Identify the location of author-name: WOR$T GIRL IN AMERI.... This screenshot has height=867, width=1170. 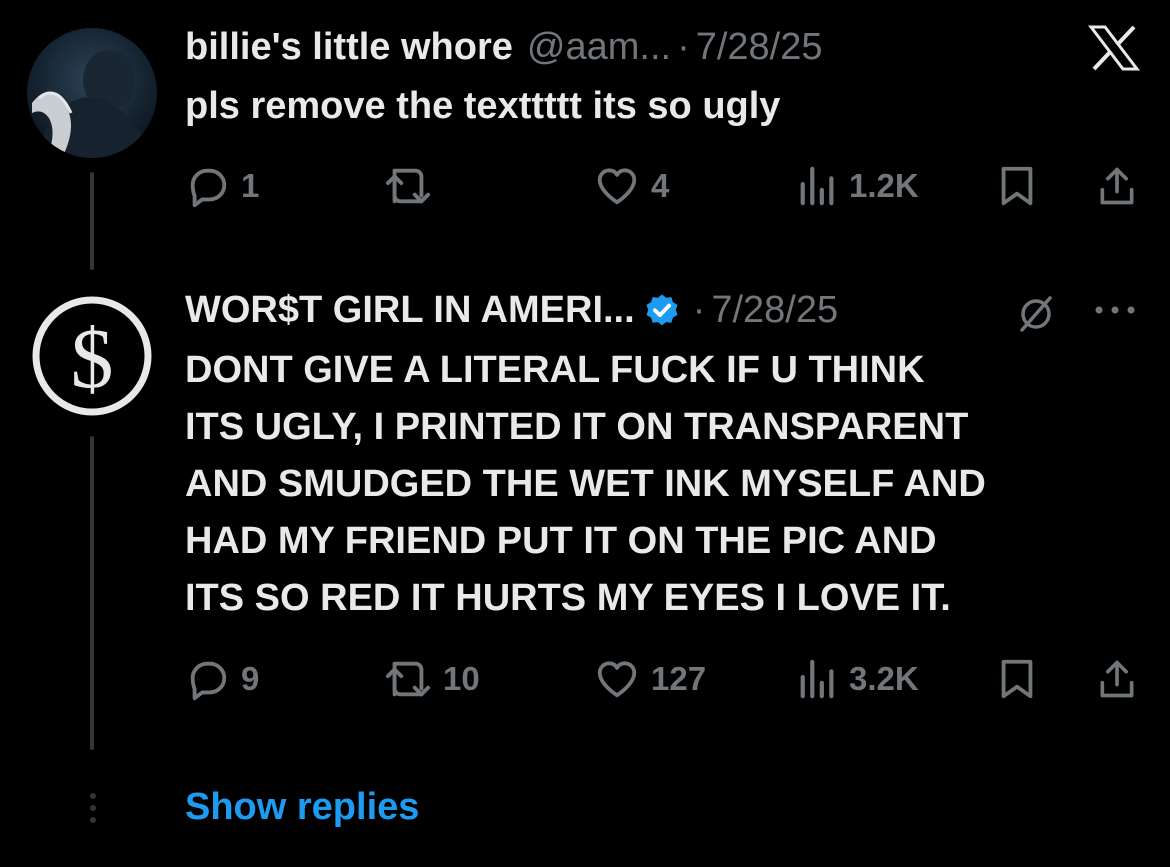
(410, 310).